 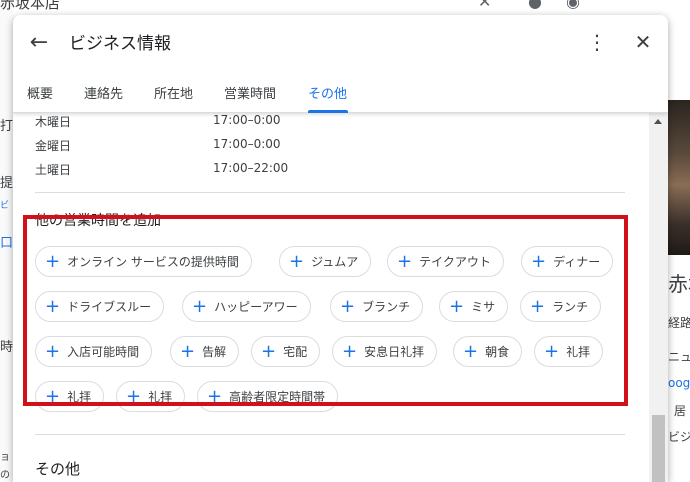 What do you see at coordinates (53, 170) in the screenshot?
I see `hours-day: 土曜日` at bounding box center [53, 170].